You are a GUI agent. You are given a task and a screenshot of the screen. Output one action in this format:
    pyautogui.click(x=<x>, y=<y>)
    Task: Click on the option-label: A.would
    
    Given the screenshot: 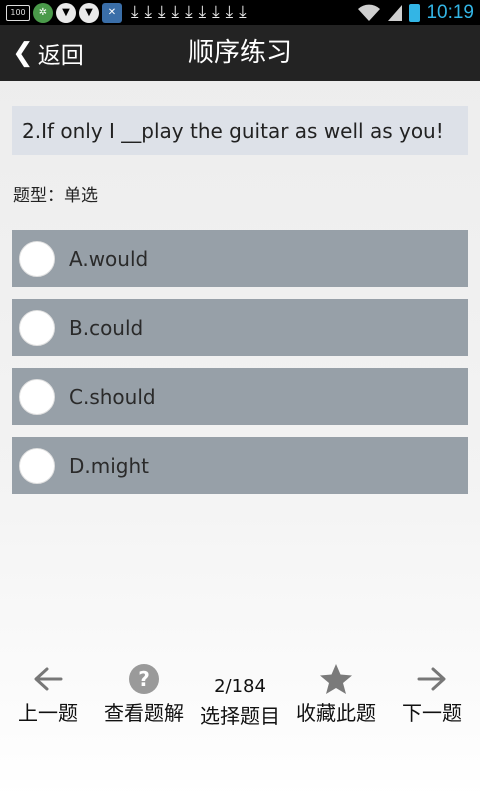 What is the action you would take?
    pyautogui.click(x=109, y=258)
    